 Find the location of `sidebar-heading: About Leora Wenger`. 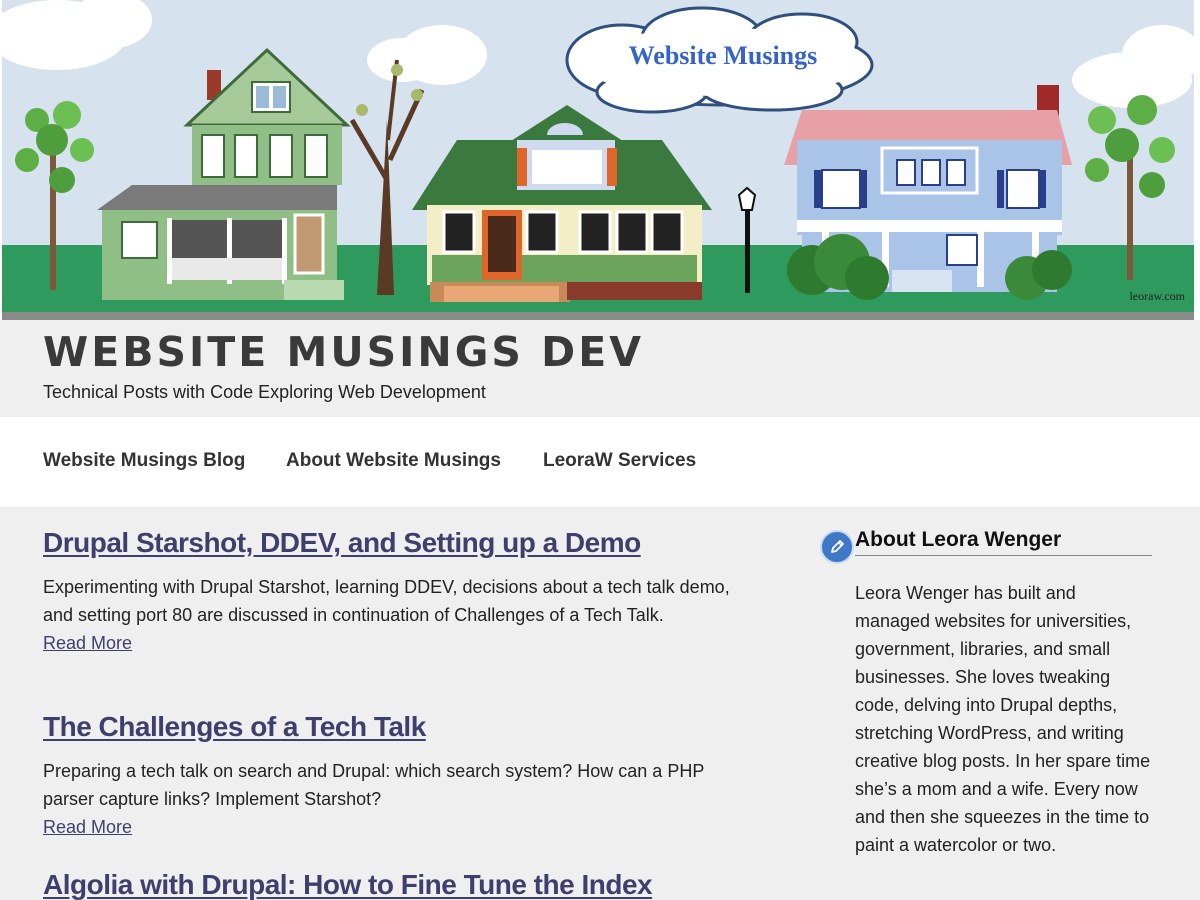

sidebar-heading: About Leora Wenger is located at coordinates (1003, 542).